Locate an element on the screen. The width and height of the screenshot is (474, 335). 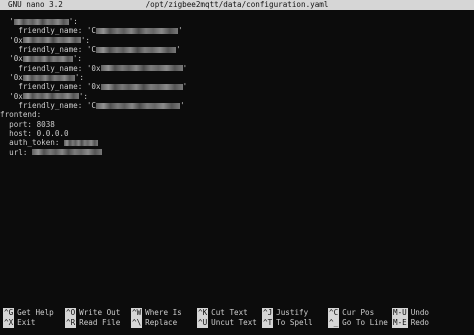
shortcut-label: Undo is located at coordinates (420, 312).